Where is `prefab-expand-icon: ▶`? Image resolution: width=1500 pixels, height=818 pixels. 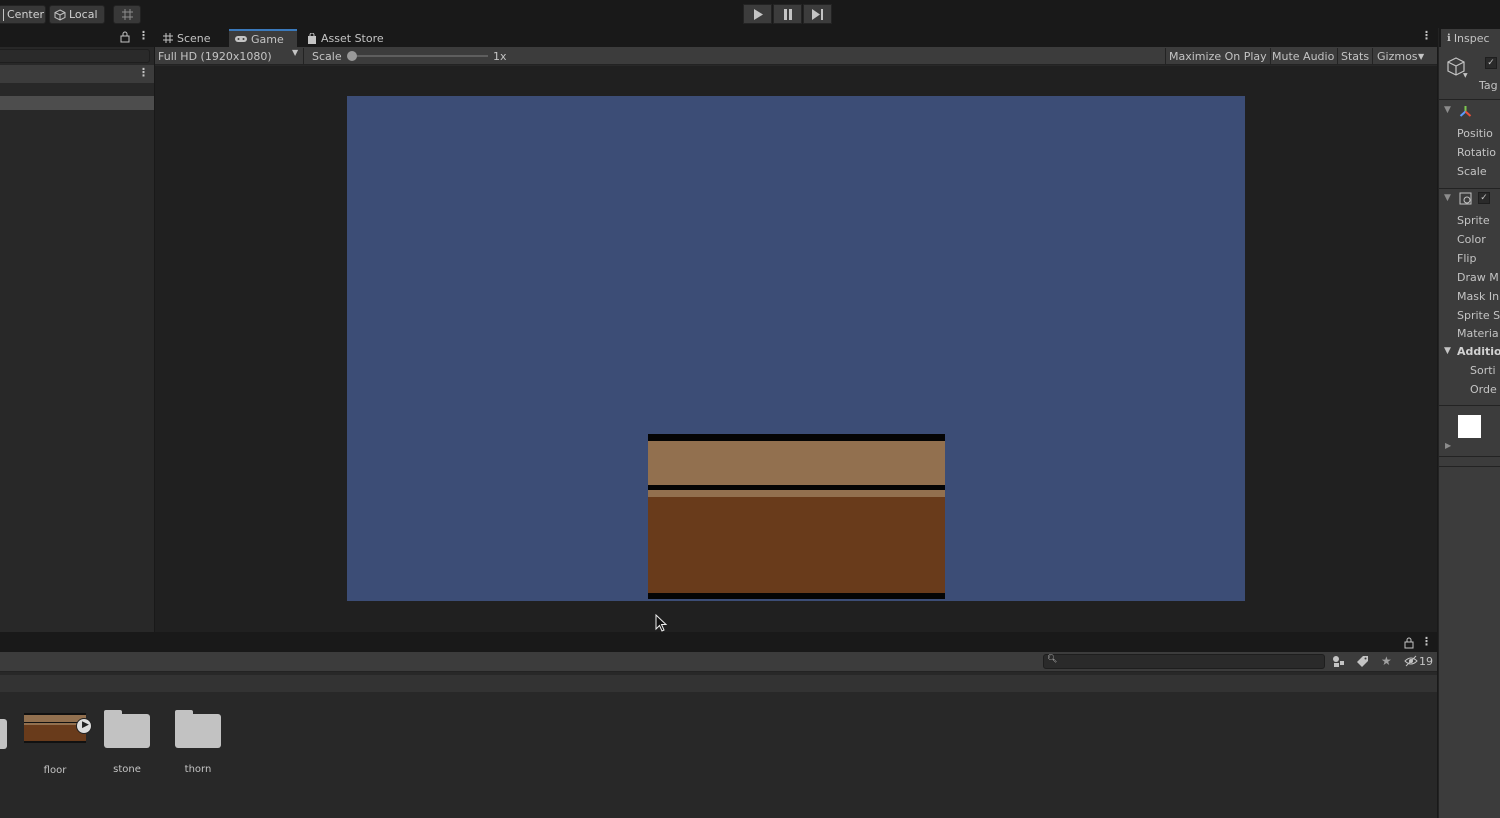
prefab-expand-icon: ▶ is located at coordinates (84, 726).